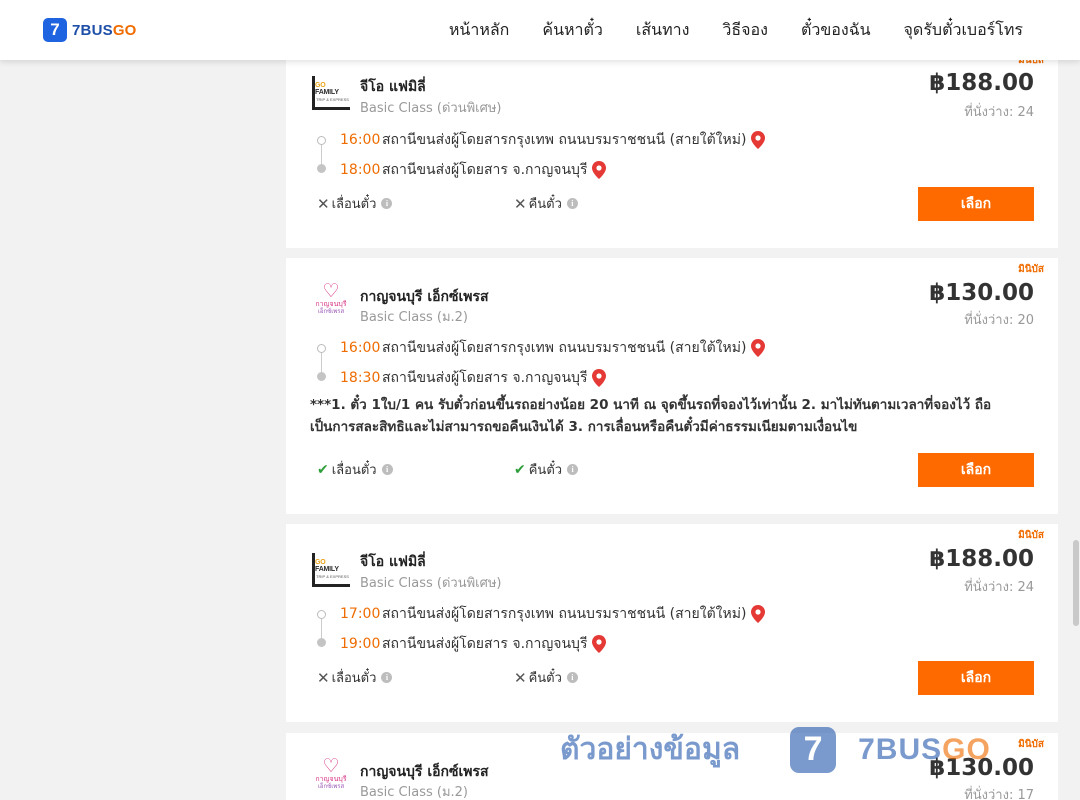 Image resolution: width=1080 pixels, height=800 pixels. What do you see at coordinates (360, 644) in the screenshot?
I see `arrival-time: 19:00` at bounding box center [360, 644].